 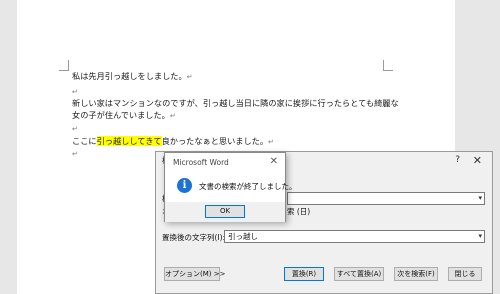 What do you see at coordinates (194, 274) in the screenshot?
I see `options-button: オプション(M) >>` at bounding box center [194, 274].